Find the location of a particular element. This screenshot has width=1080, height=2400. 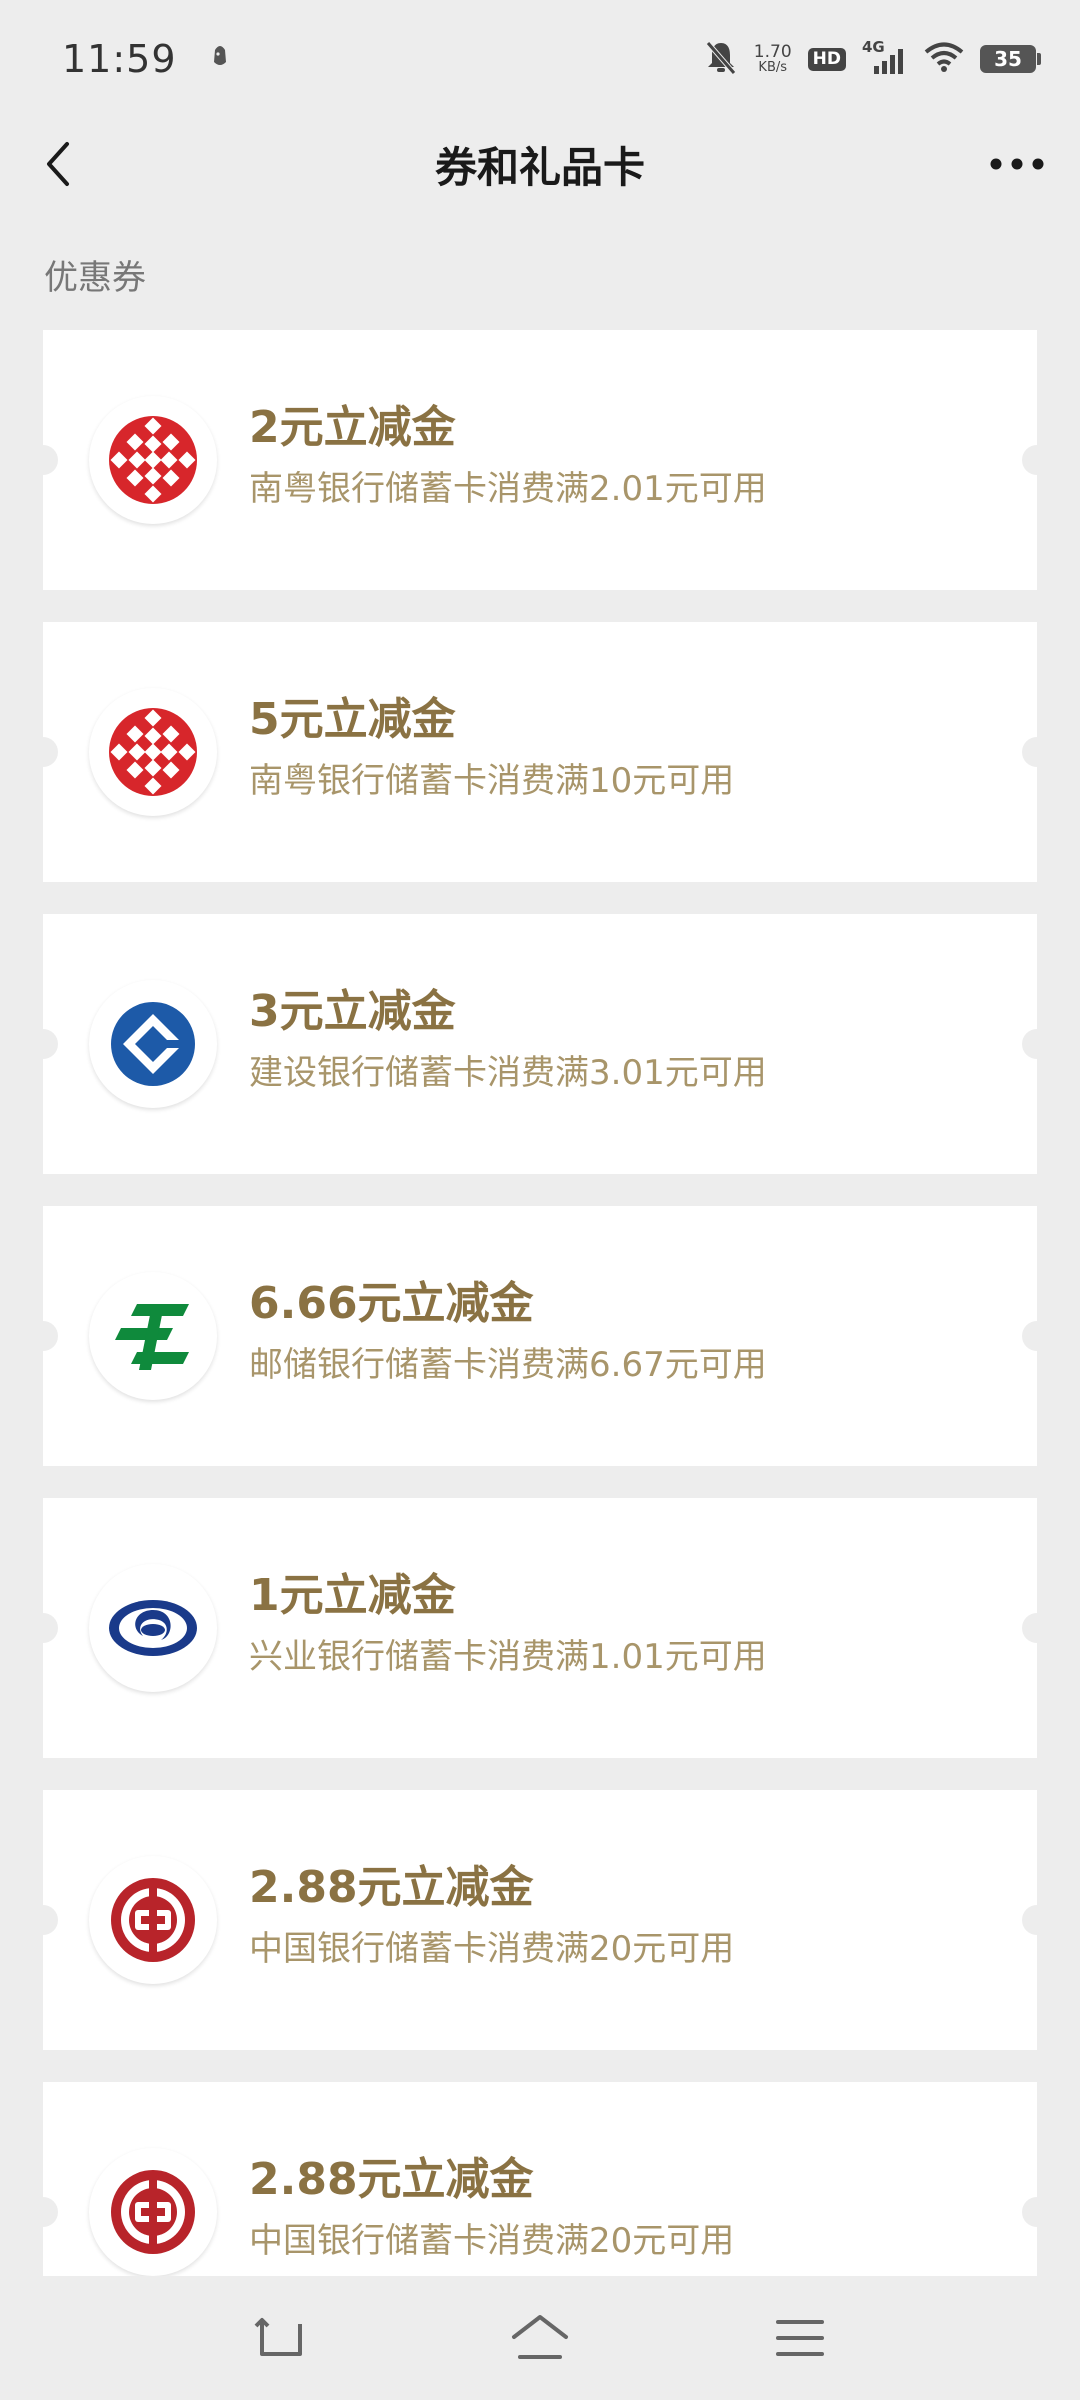

network-speed-unit: KB/s is located at coordinates (773, 67).